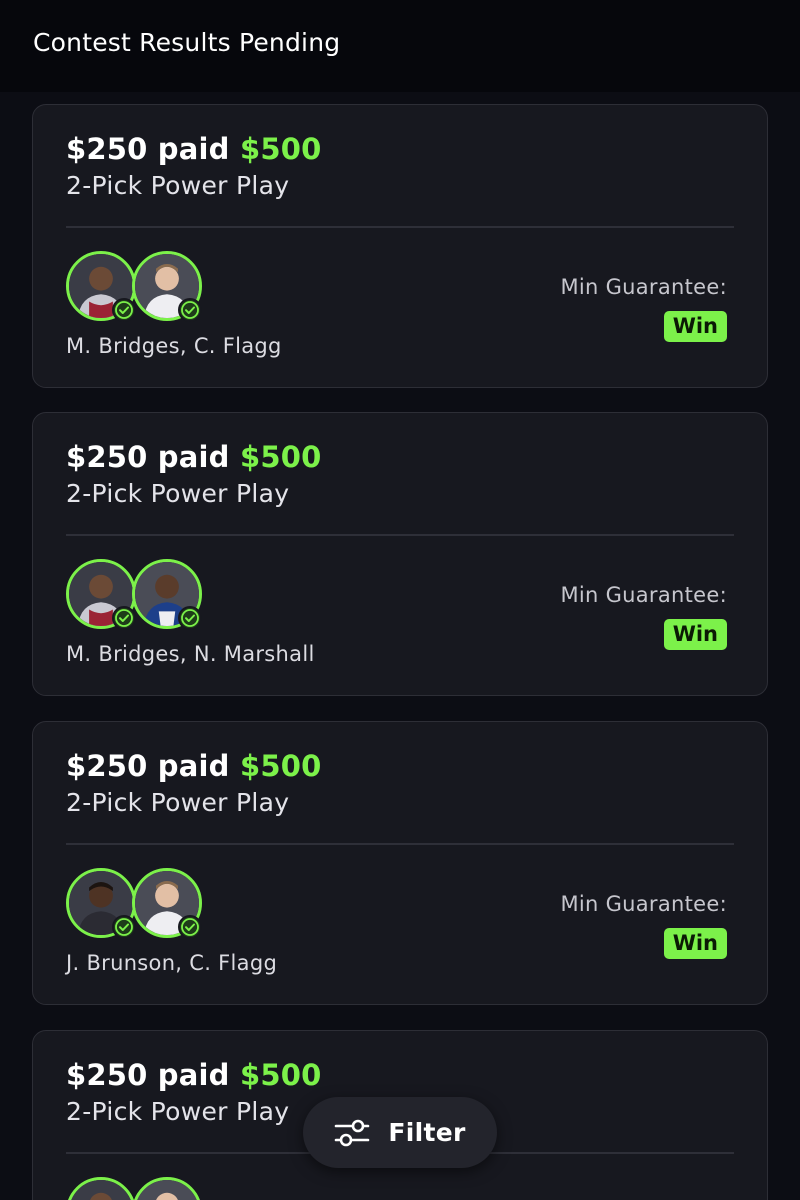 This screenshot has width=800, height=1200. Describe the element at coordinates (190, 654) in the screenshot. I see `player-names: M. Bridges, N. Marshall` at that location.